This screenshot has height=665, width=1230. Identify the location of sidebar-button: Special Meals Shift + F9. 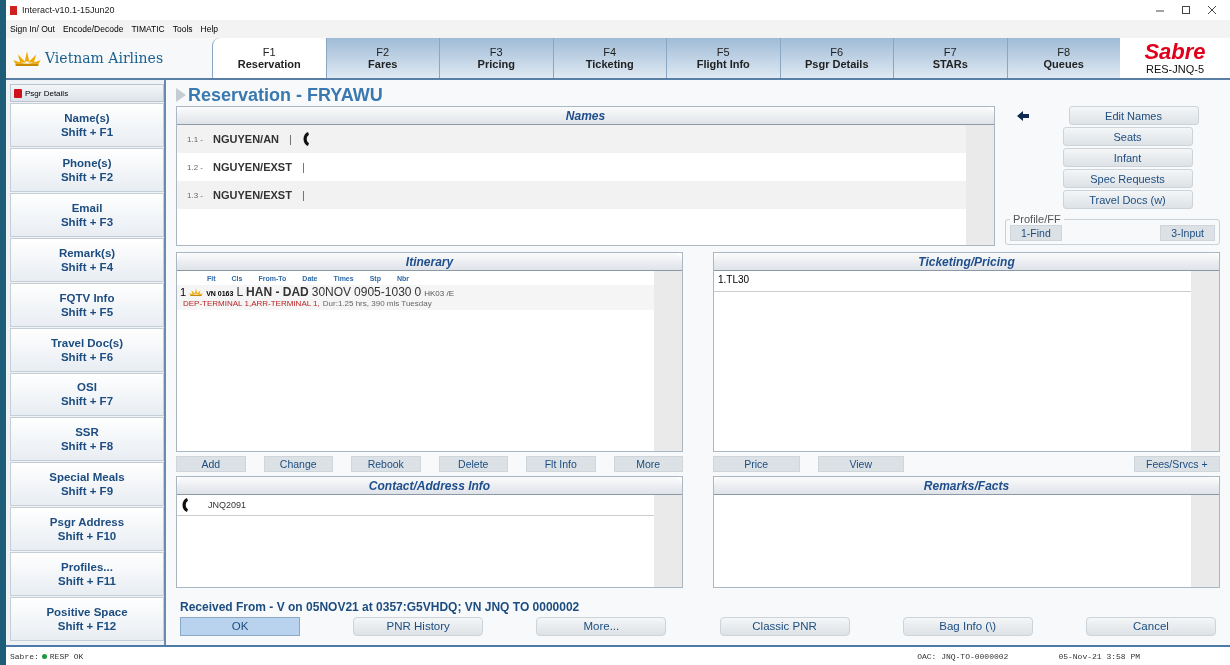
(87, 484).